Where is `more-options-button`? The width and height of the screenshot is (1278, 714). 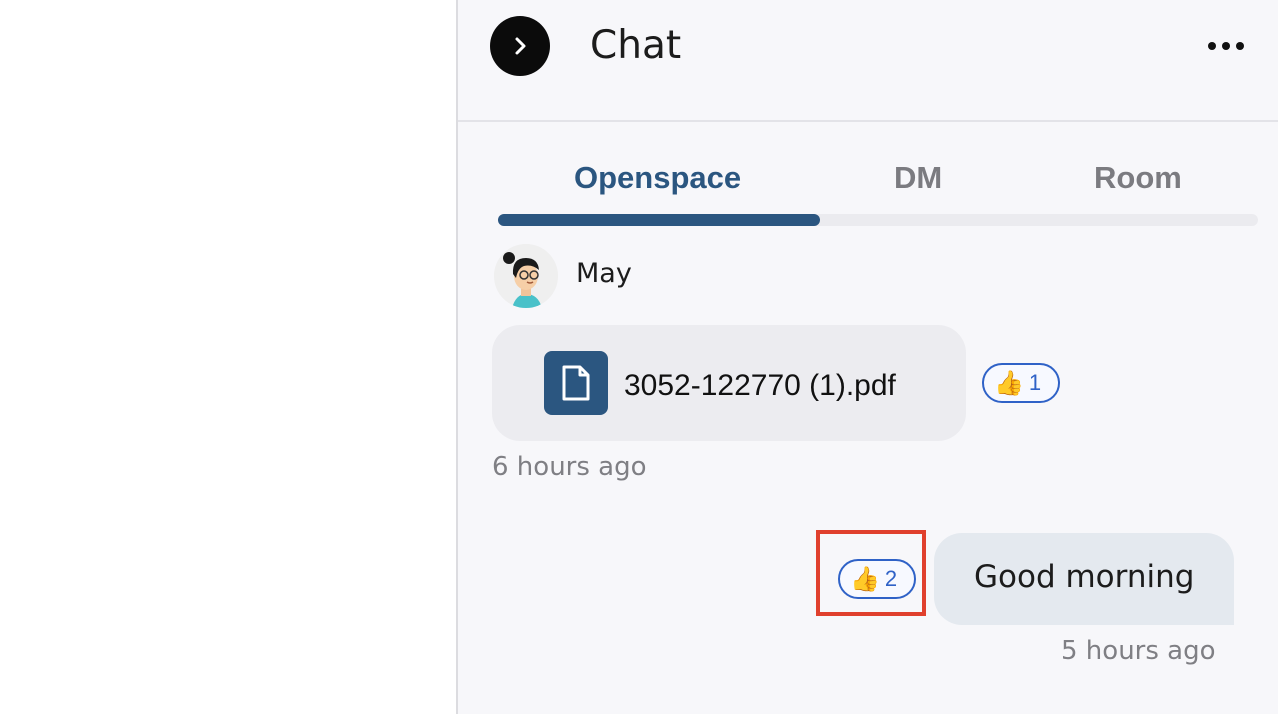 more-options-button is located at coordinates (1226, 46).